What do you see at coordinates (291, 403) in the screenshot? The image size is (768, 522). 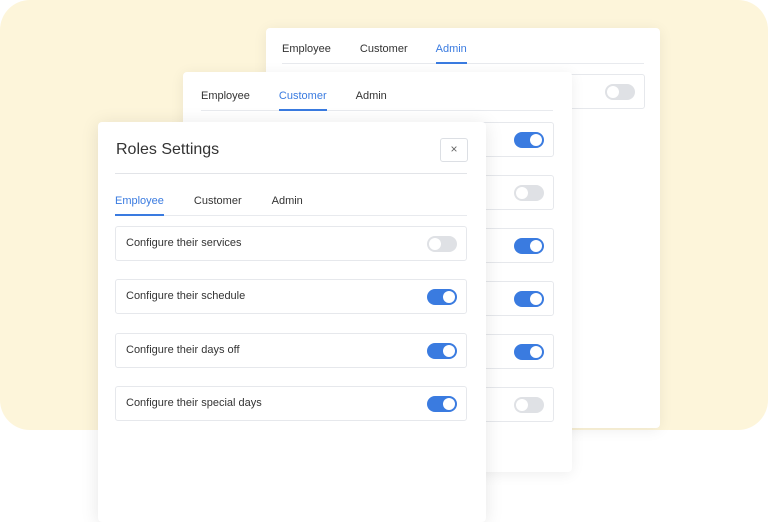 I see `setting-row: Configure their special days` at bounding box center [291, 403].